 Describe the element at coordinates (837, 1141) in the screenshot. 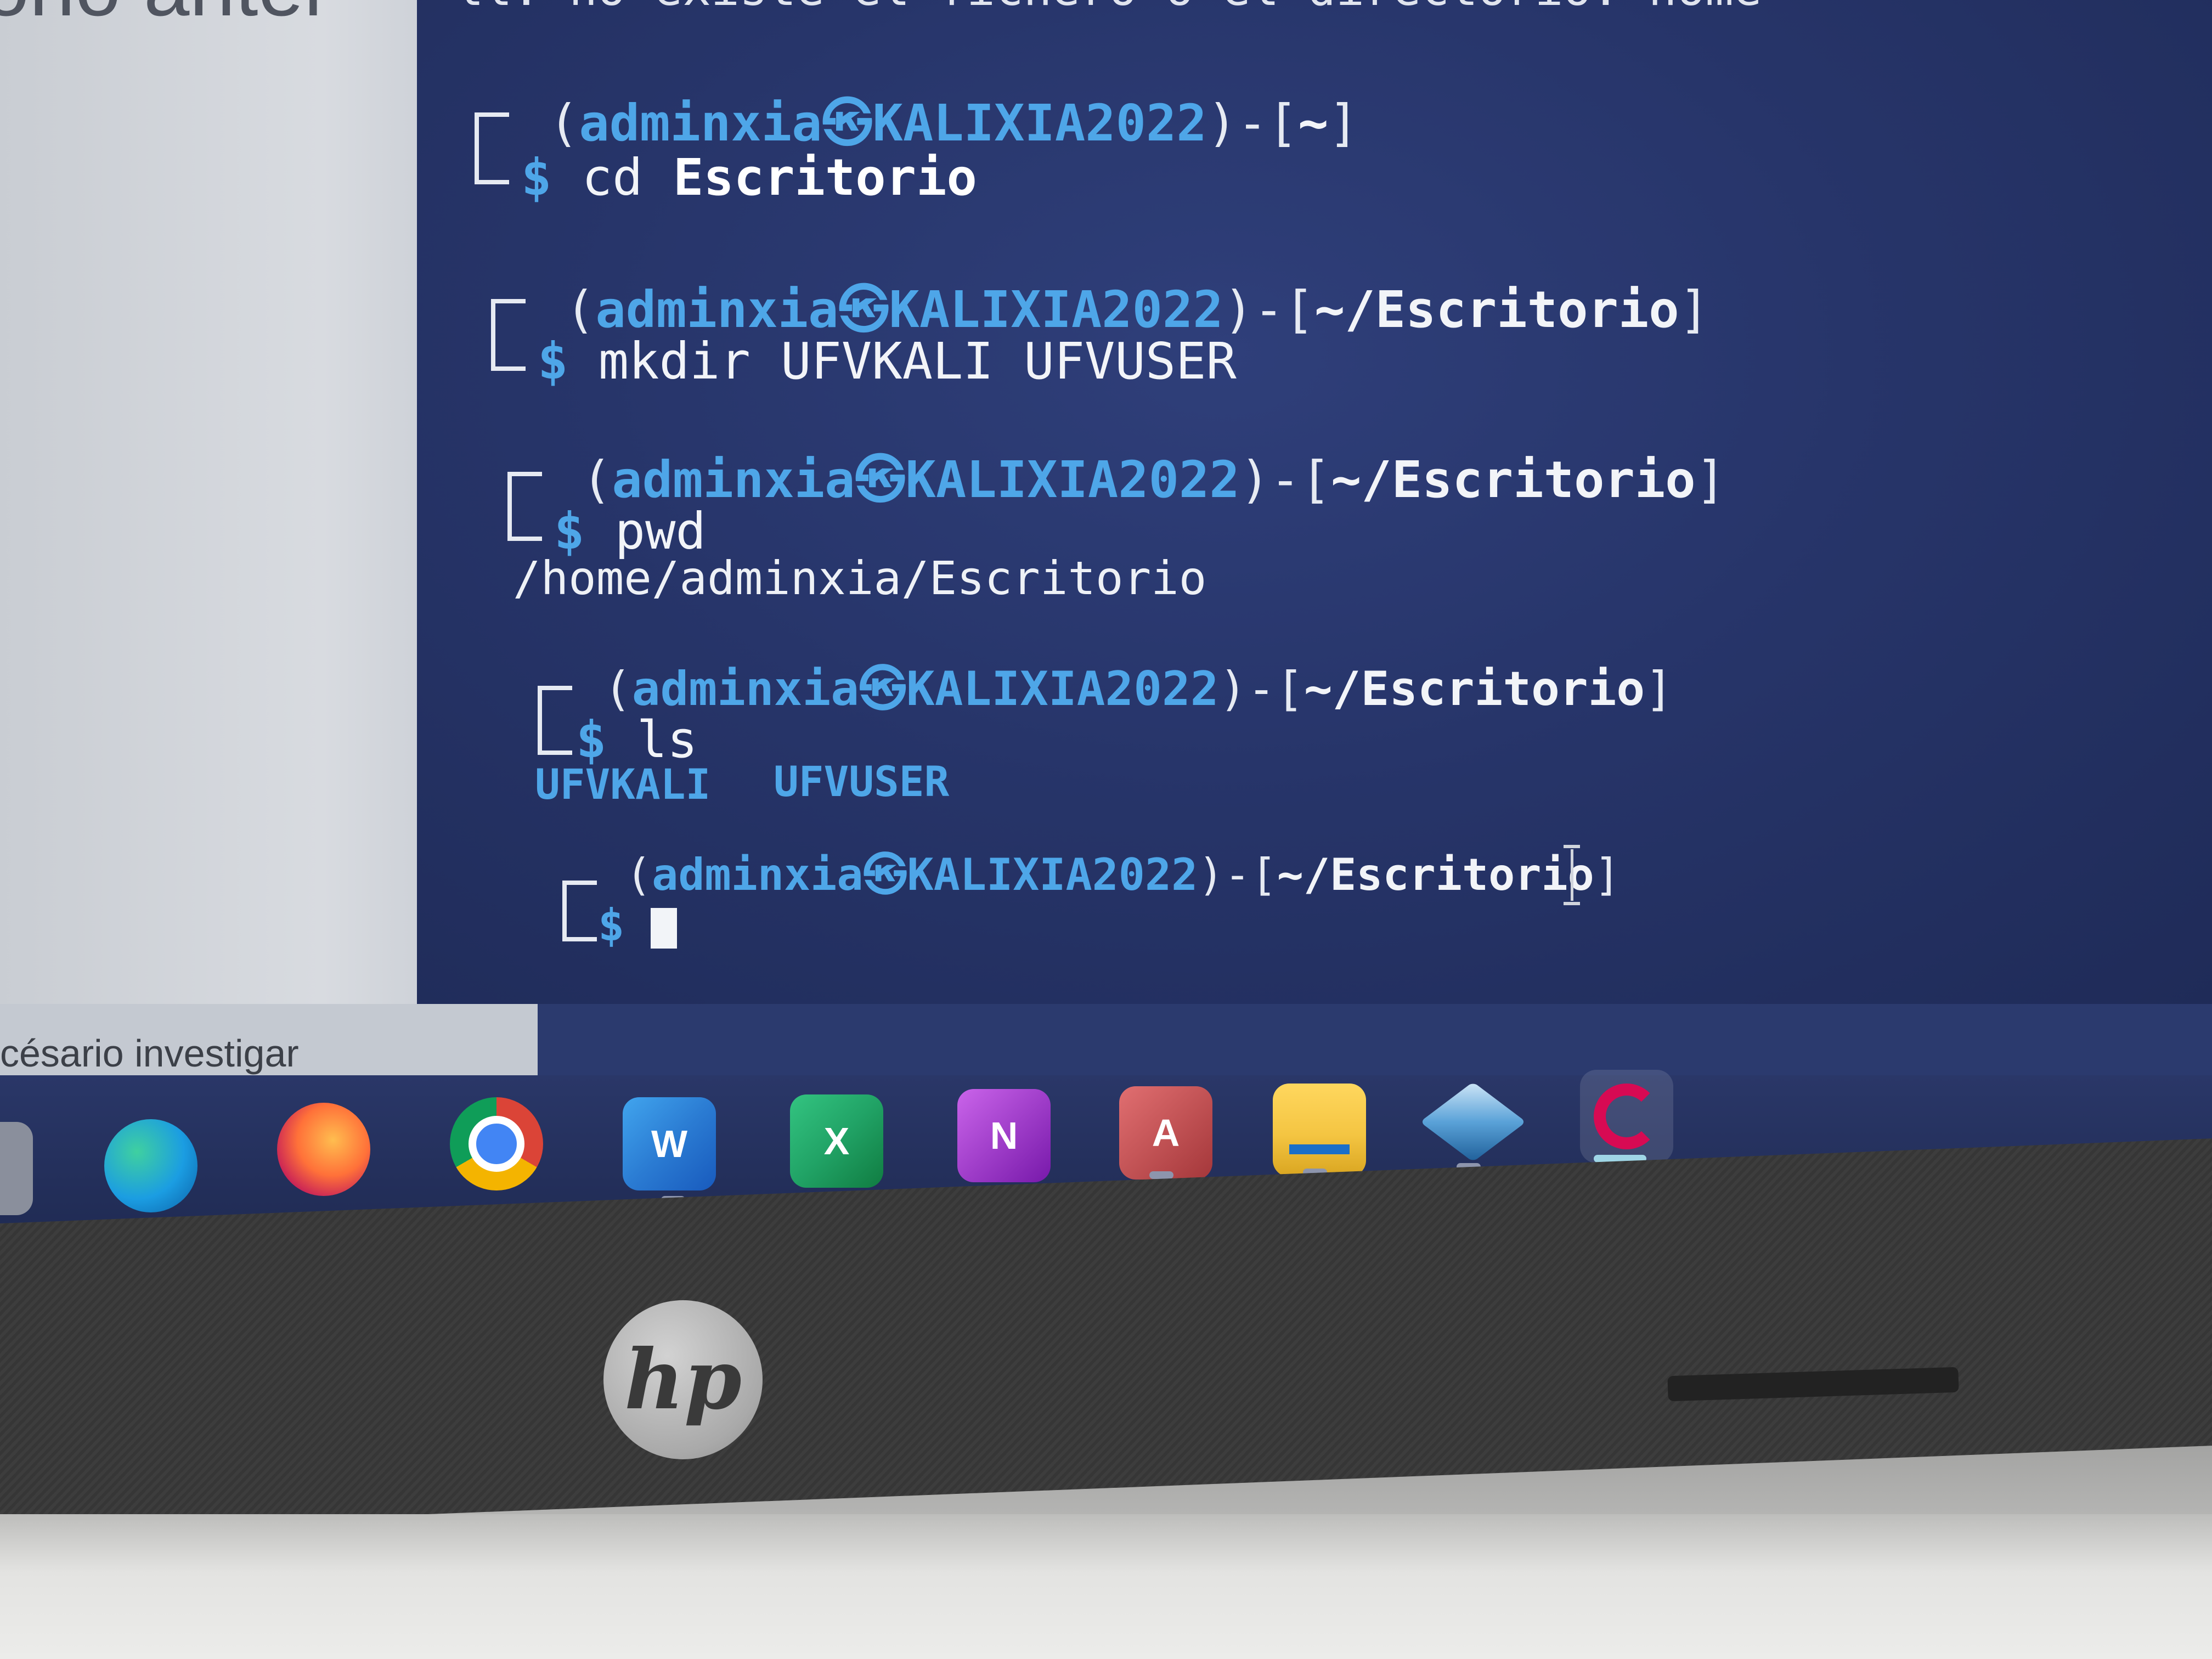

I see `excel-icon: X` at that location.